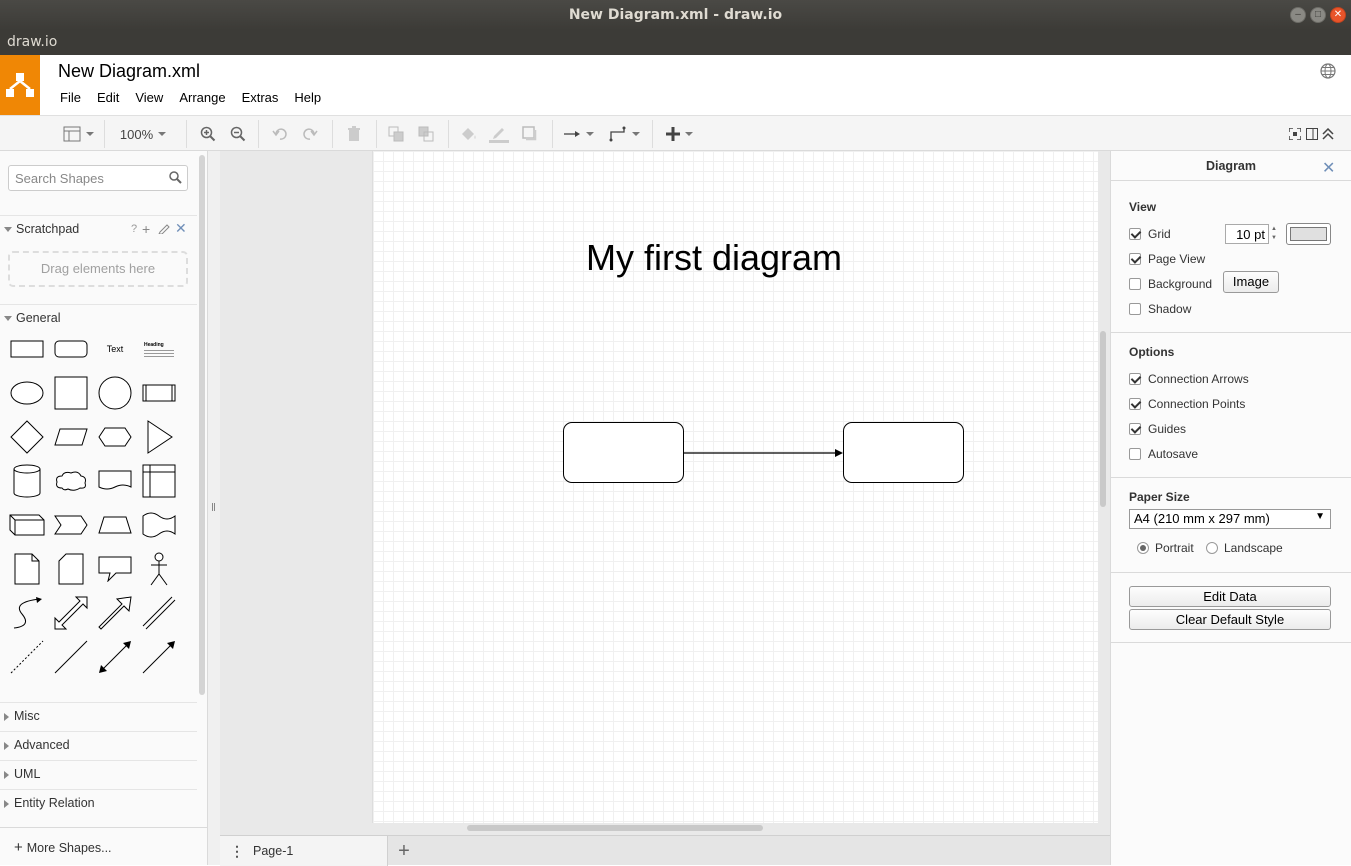  Describe the element at coordinates (115, 525) in the screenshot. I see `shape-trapezoid` at that location.